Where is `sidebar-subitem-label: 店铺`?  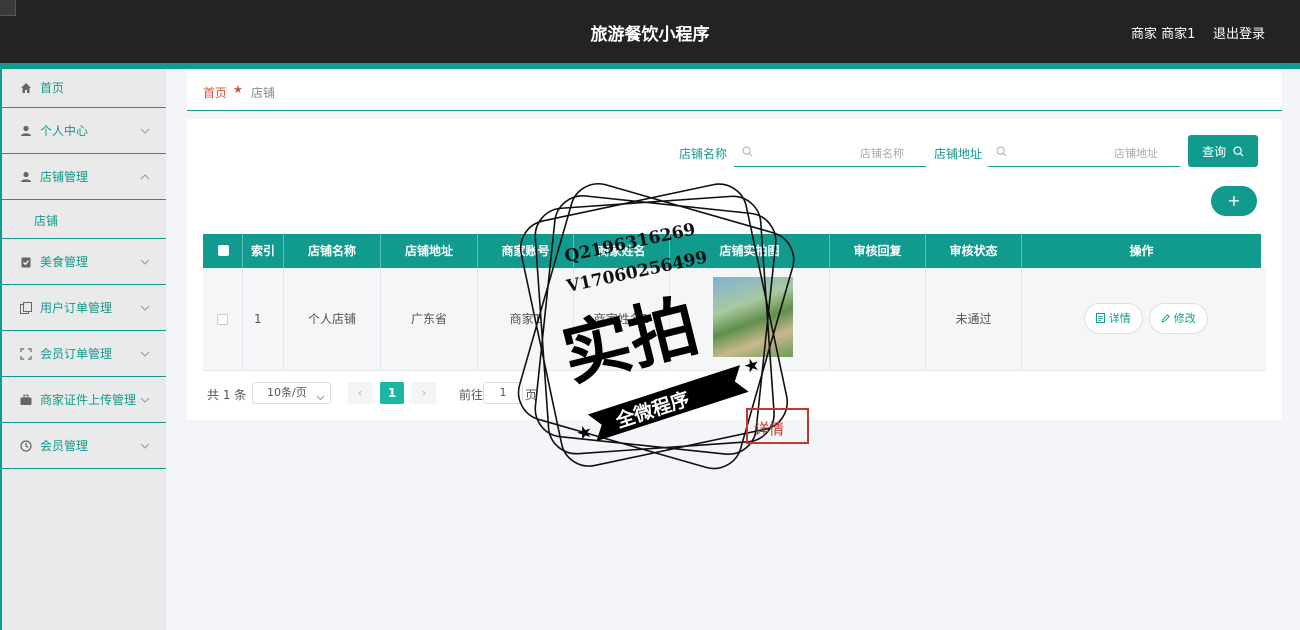 sidebar-subitem-label: 店铺 is located at coordinates (46, 221).